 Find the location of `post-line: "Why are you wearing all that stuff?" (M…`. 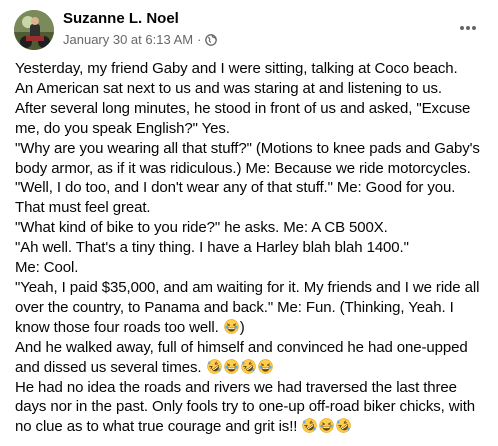

post-line: "Why are you wearing all that stuff?" (M… is located at coordinates (247, 148).